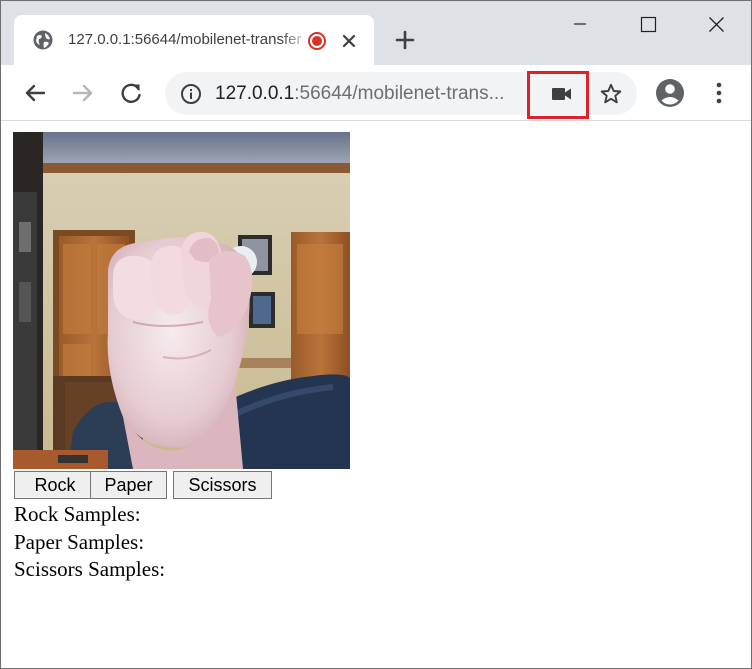 This screenshot has height=669, width=752. Describe the element at coordinates (376, 33) in the screenshot. I see `tab-strip: 127.0.0.1:56644/mobilenet-transfer` at that location.